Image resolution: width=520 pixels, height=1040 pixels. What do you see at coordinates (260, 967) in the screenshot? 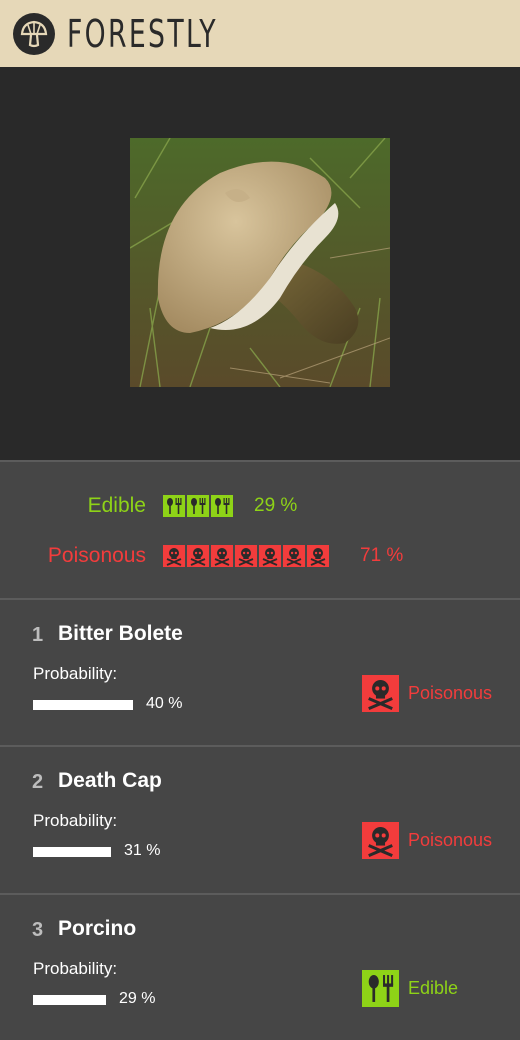
I see `result-card: 3 Porcino Probability: 29 % Edible` at bounding box center [260, 967].